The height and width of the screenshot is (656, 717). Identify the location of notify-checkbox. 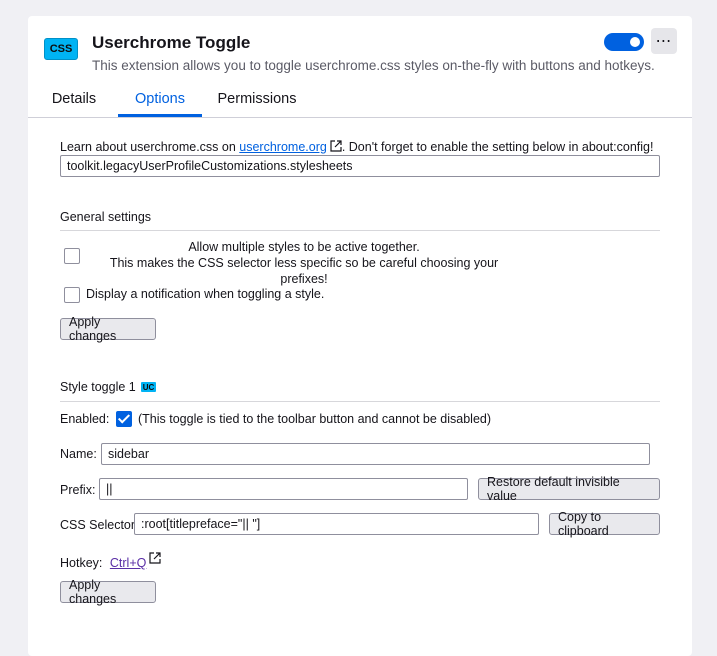
(72, 295).